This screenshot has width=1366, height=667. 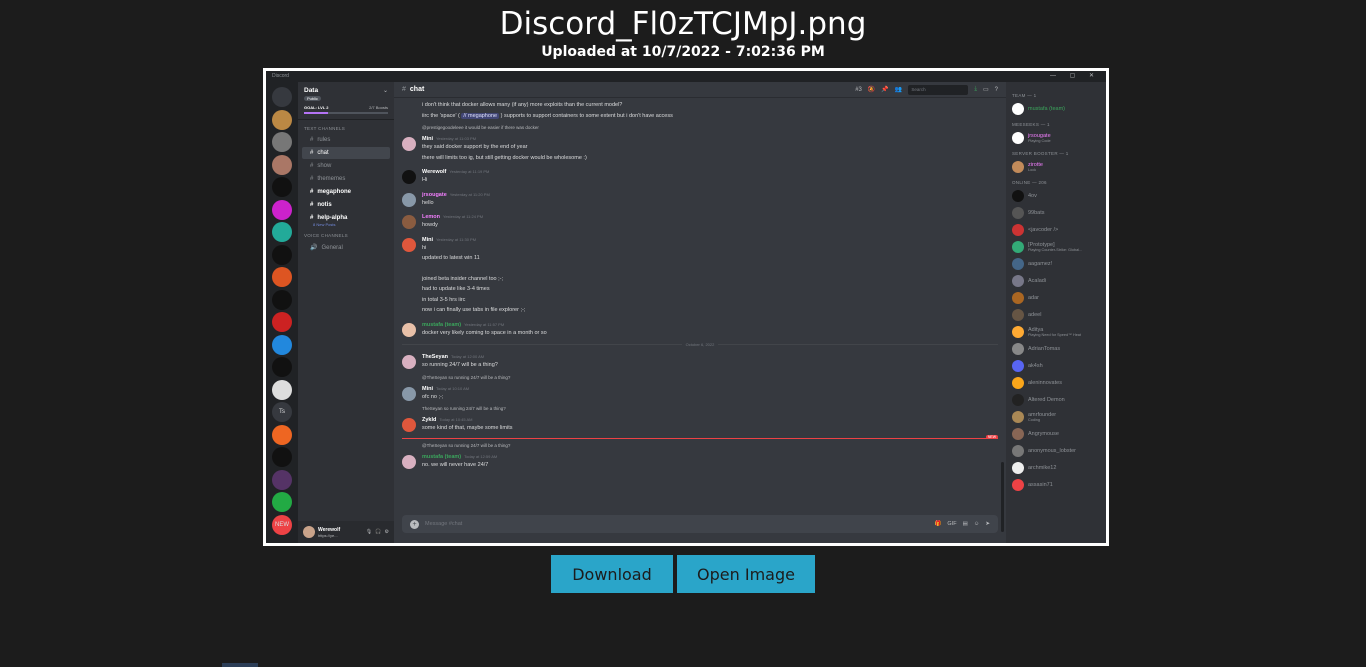 I want to click on download-icon: ⤓, so click(x=975, y=89).